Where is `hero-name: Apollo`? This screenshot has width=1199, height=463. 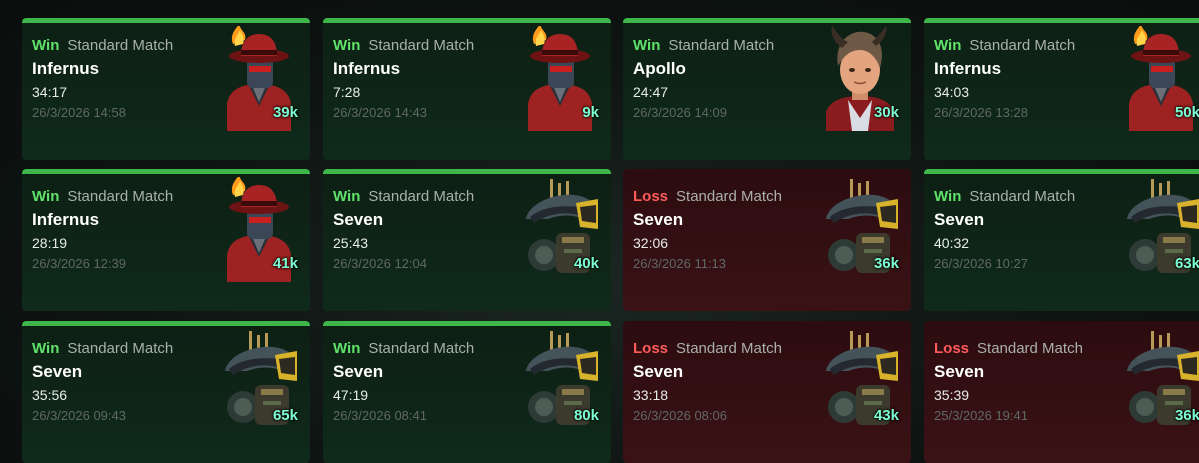
hero-name: Apollo is located at coordinates (659, 68).